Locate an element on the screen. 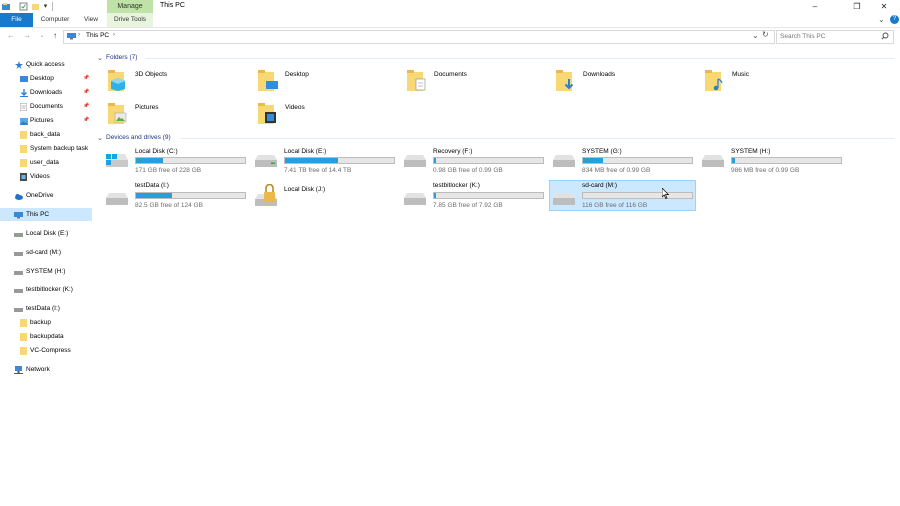  new-folder-icon is located at coordinates (35, 6).